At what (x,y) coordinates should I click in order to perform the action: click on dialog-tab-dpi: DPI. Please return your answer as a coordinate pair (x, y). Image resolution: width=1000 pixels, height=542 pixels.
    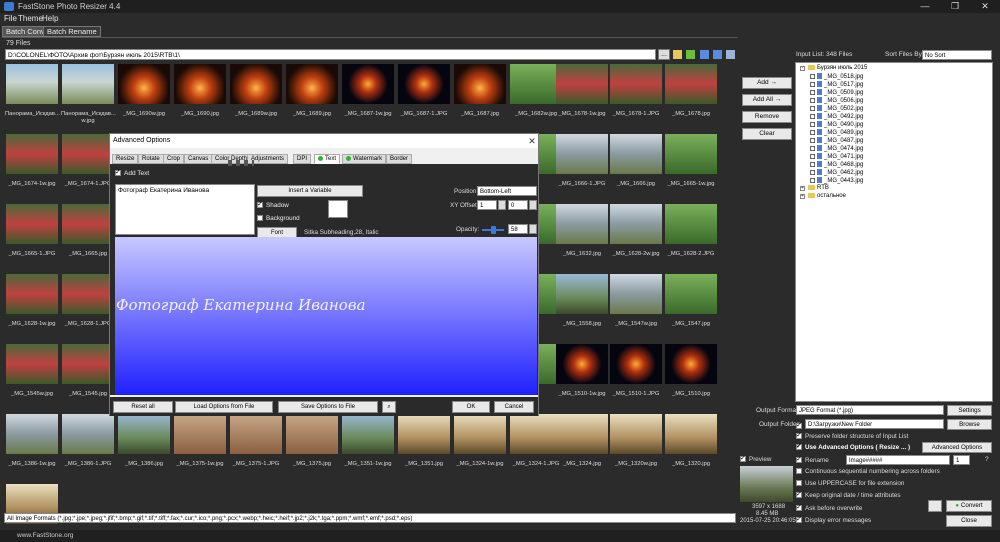
    Looking at the image, I should click on (302, 159).